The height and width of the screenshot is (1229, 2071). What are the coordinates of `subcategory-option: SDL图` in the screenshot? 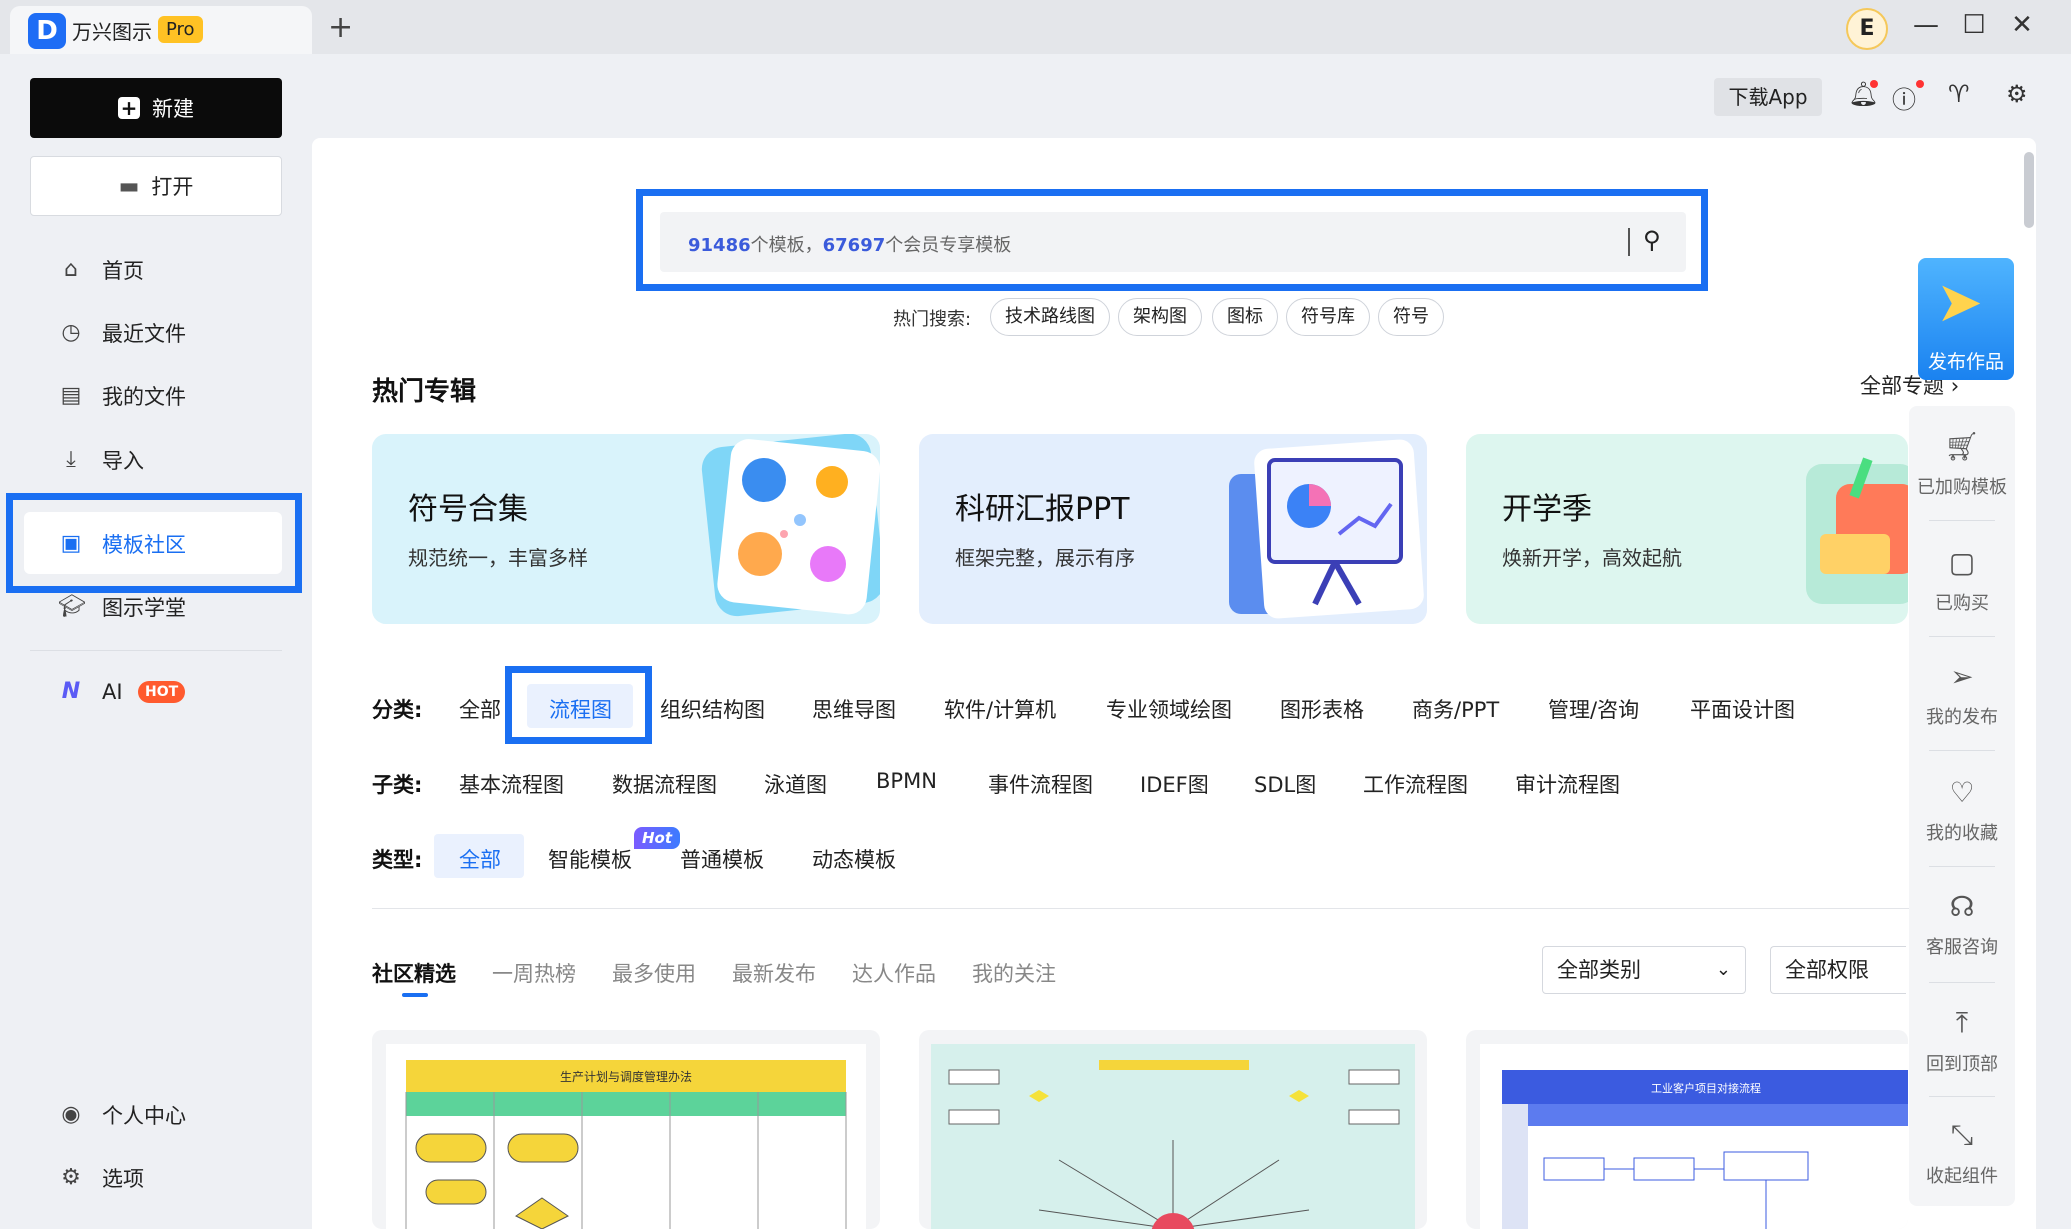 It's located at (1285, 784).